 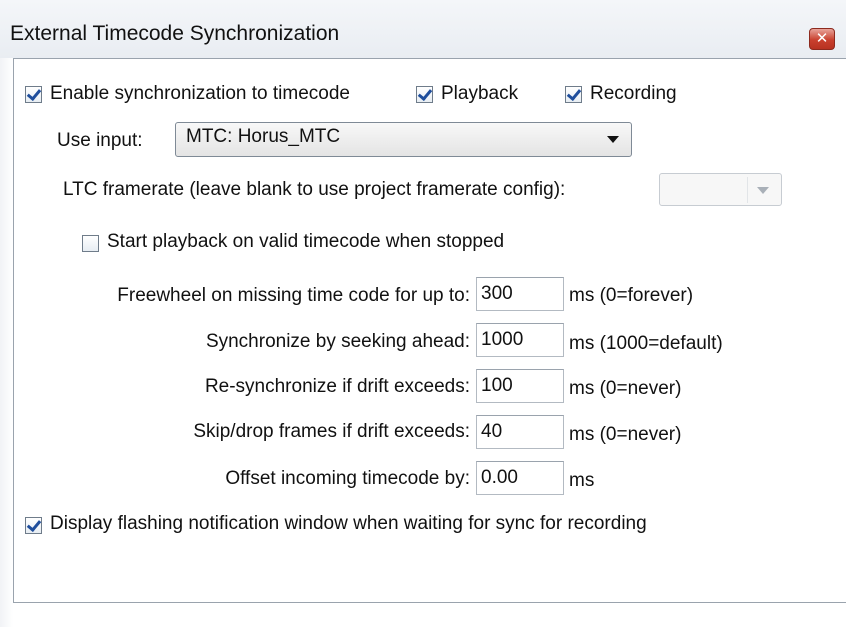 What do you see at coordinates (90, 243) in the screenshot?
I see `start-playback-checkbox` at bounding box center [90, 243].